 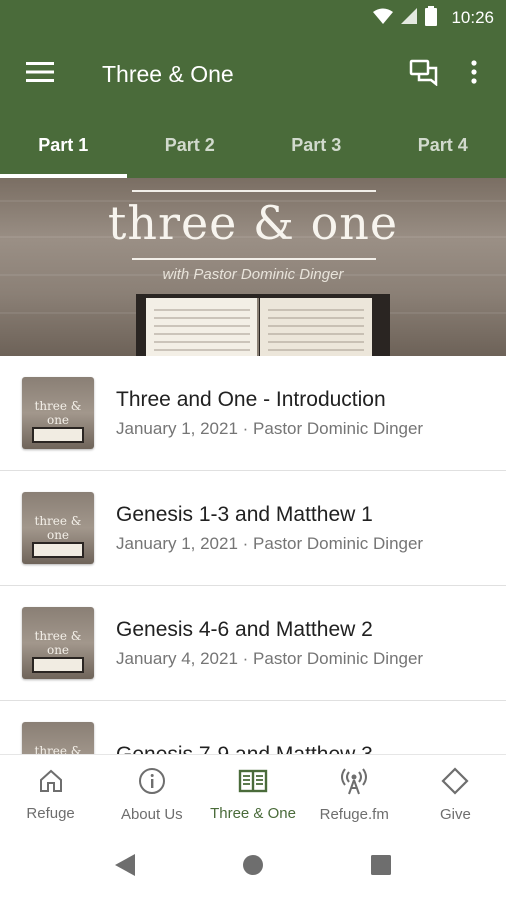 What do you see at coordinates (244, 629) in the screenshot?
I see `episode-title: Genesis 4-6 and Matthew 2` at bounding box center [244, 629].